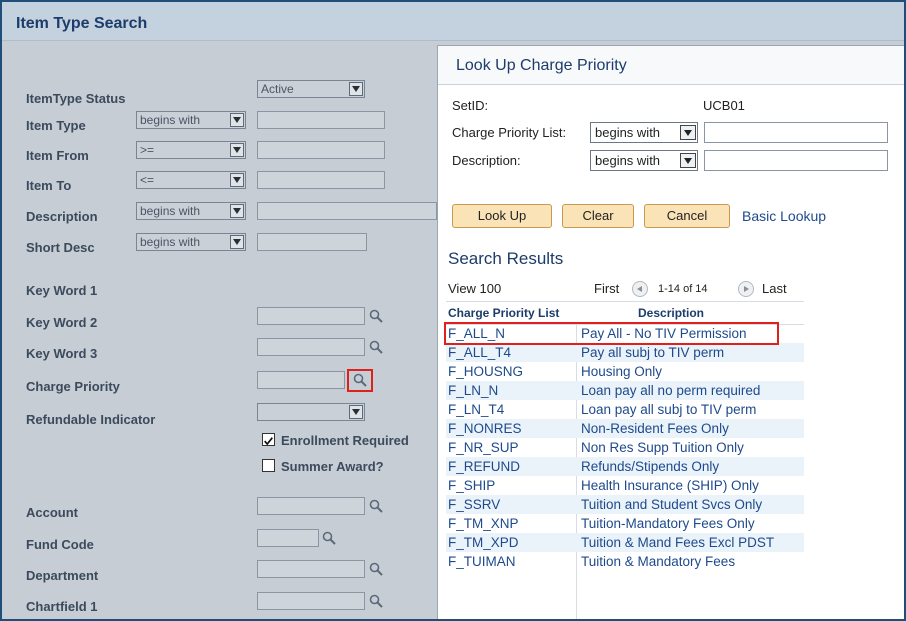 The height and width of the screenshot is (621, 906). What do you see at coordinates (796, 160) in the screenshot?
I see `desc-input` at bounding box center [796, 160].